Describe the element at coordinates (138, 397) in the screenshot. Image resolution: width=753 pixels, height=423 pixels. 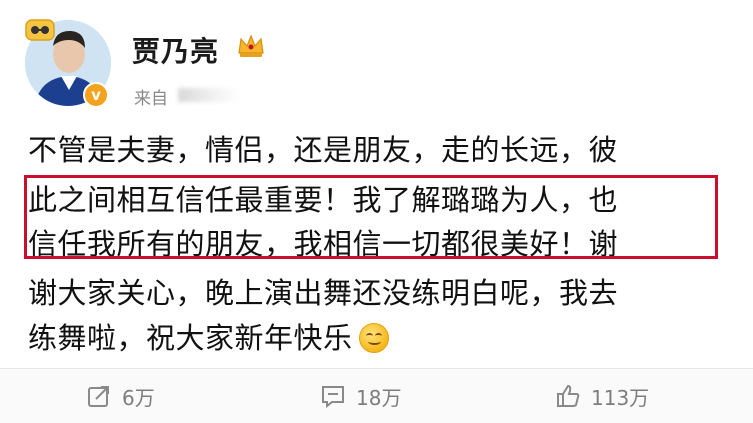
I see `repost-count: 6万` at that location.